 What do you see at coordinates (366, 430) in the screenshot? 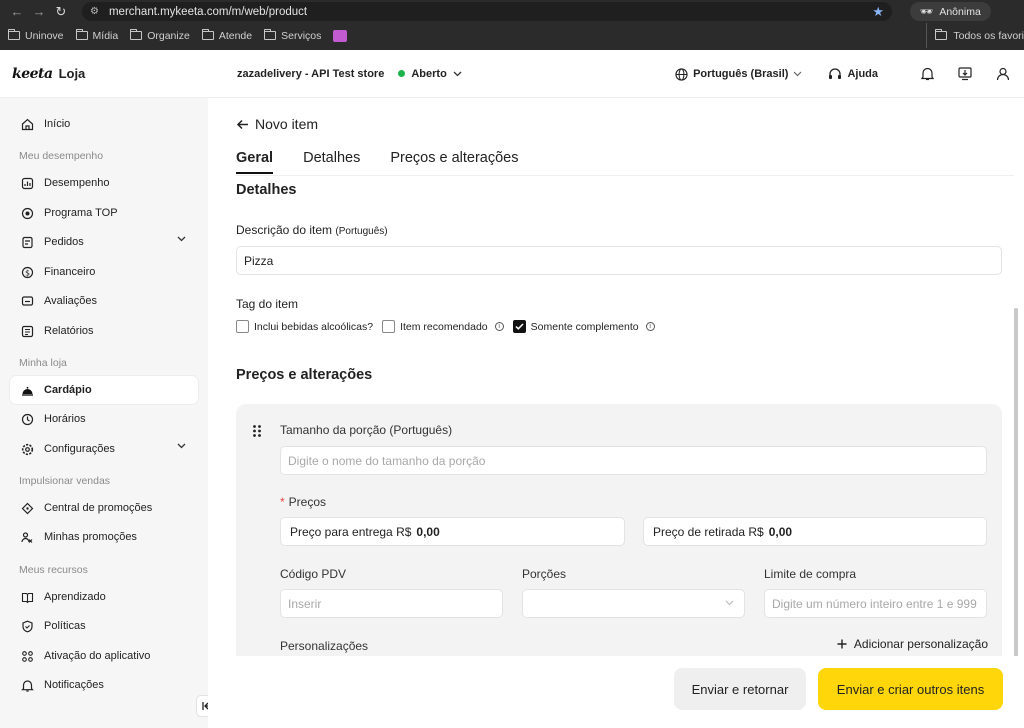
I see `porcao-label: Tamanho da porção (Português)` at bounding box center [366, 430].